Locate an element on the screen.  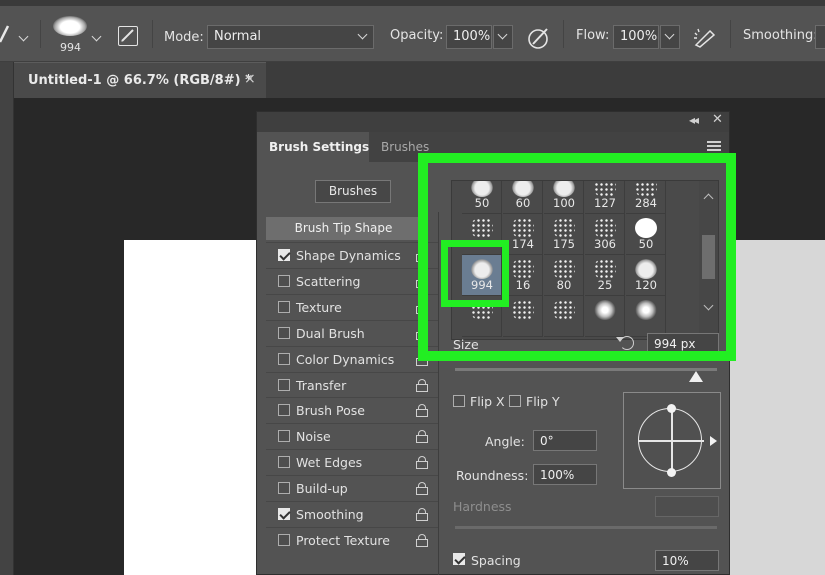
brushes-button: Brushes is located at coordinates (353, 191).